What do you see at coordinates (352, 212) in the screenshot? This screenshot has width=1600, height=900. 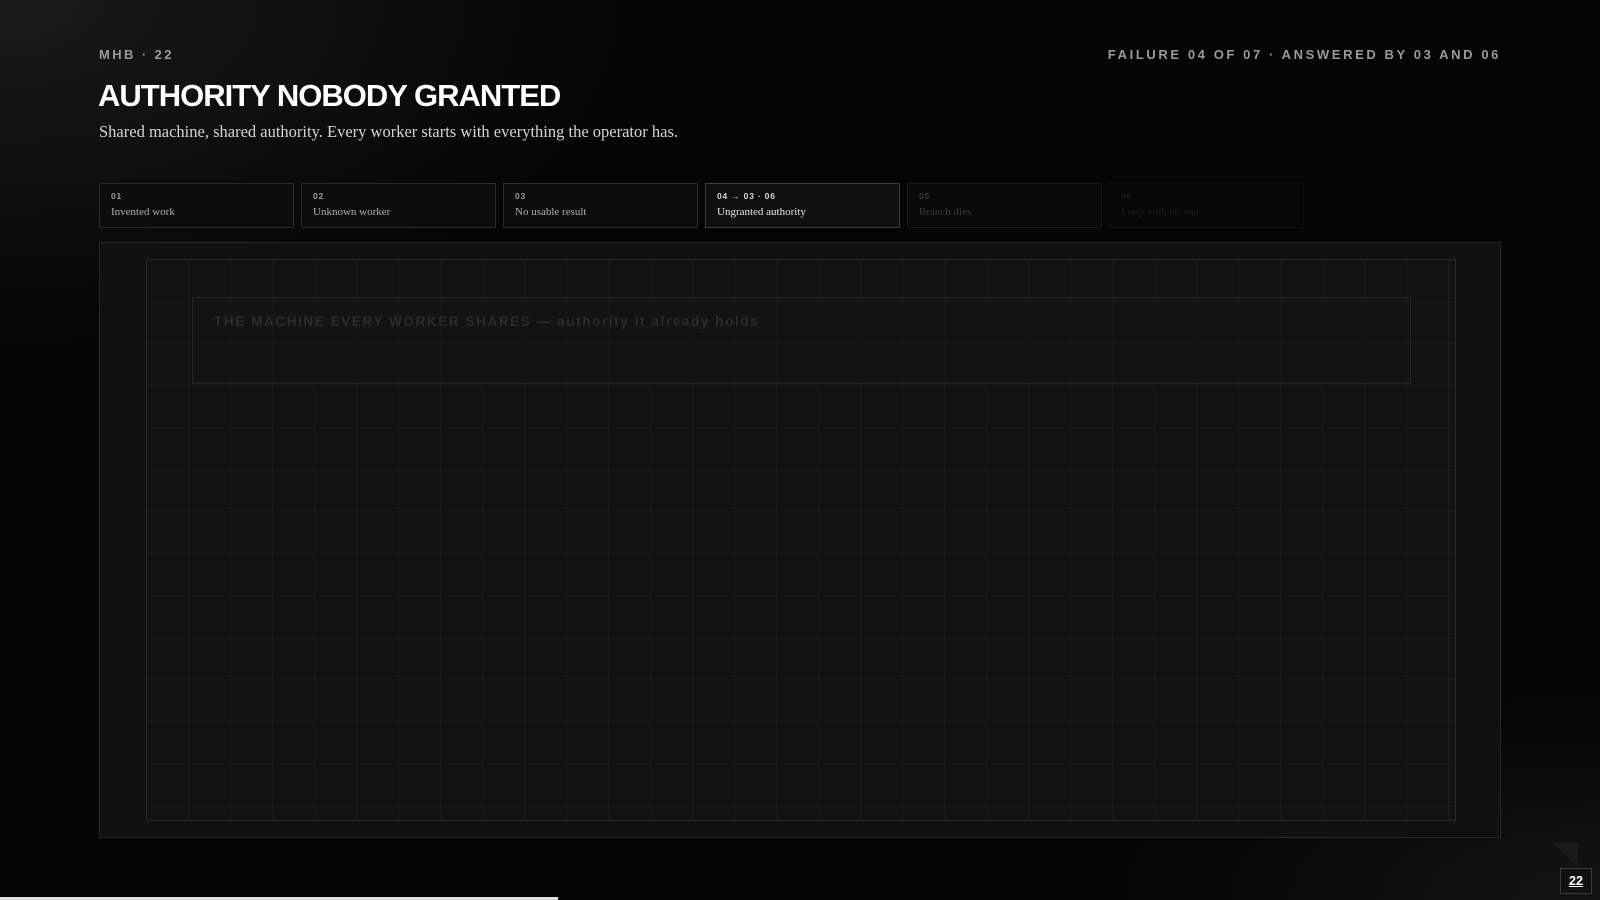 I see `step-label: Unknown worker` at bounding box center [352, 212].